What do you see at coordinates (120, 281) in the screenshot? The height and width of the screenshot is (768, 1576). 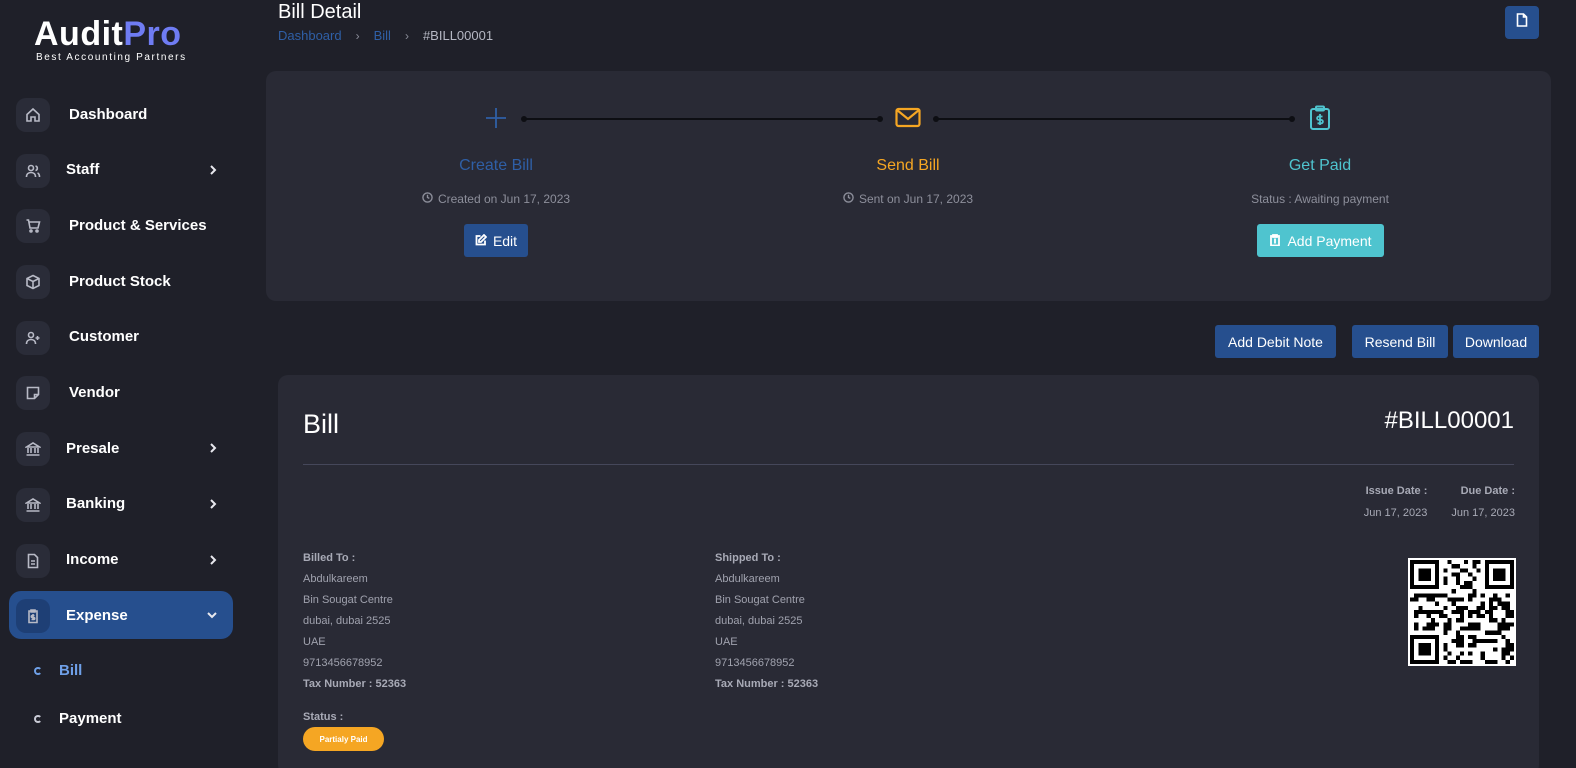 I see `sidebar-item-label: Product Stock` at bounding box center [120, 281].